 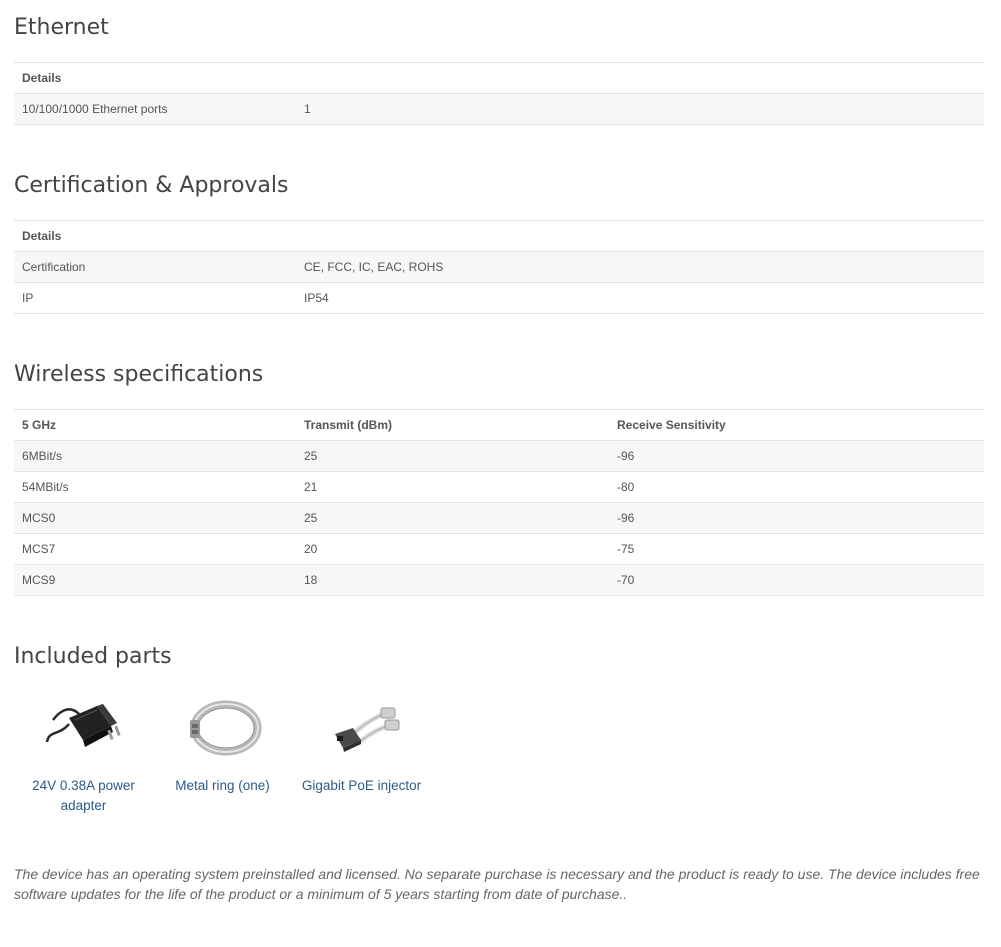 I want to click on parts-list: 24V 0.38A power adapter Metal ring (one), so click(x=222, y=753).